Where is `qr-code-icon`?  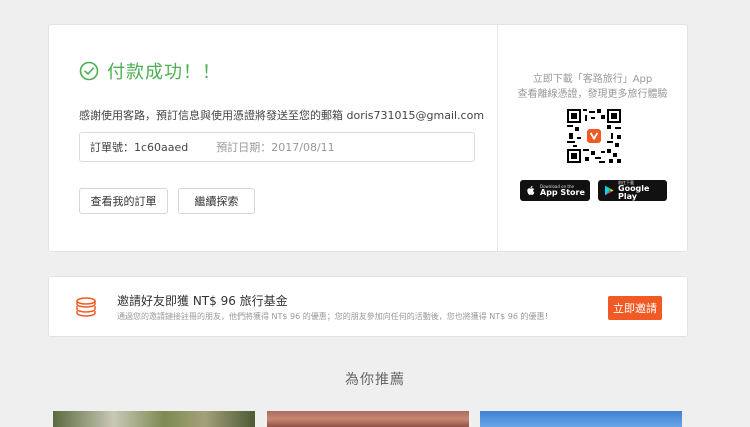 qr-code-icon is located at coordinates (594, 136).